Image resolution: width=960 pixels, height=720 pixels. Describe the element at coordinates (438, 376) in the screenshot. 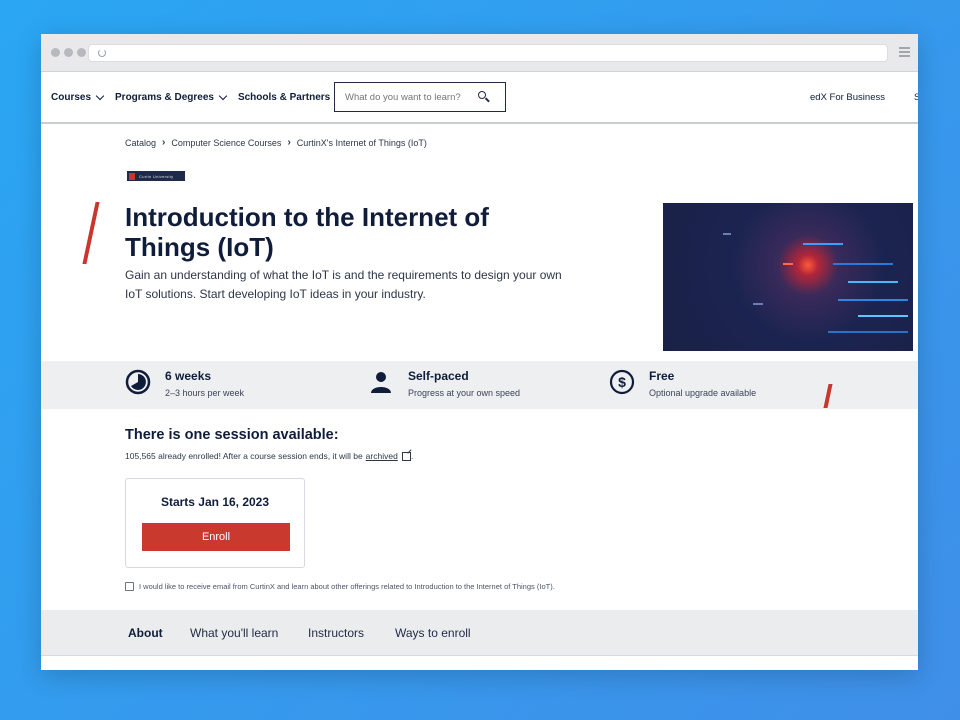

I see `stat-pace-title: Self-paced` at that location.